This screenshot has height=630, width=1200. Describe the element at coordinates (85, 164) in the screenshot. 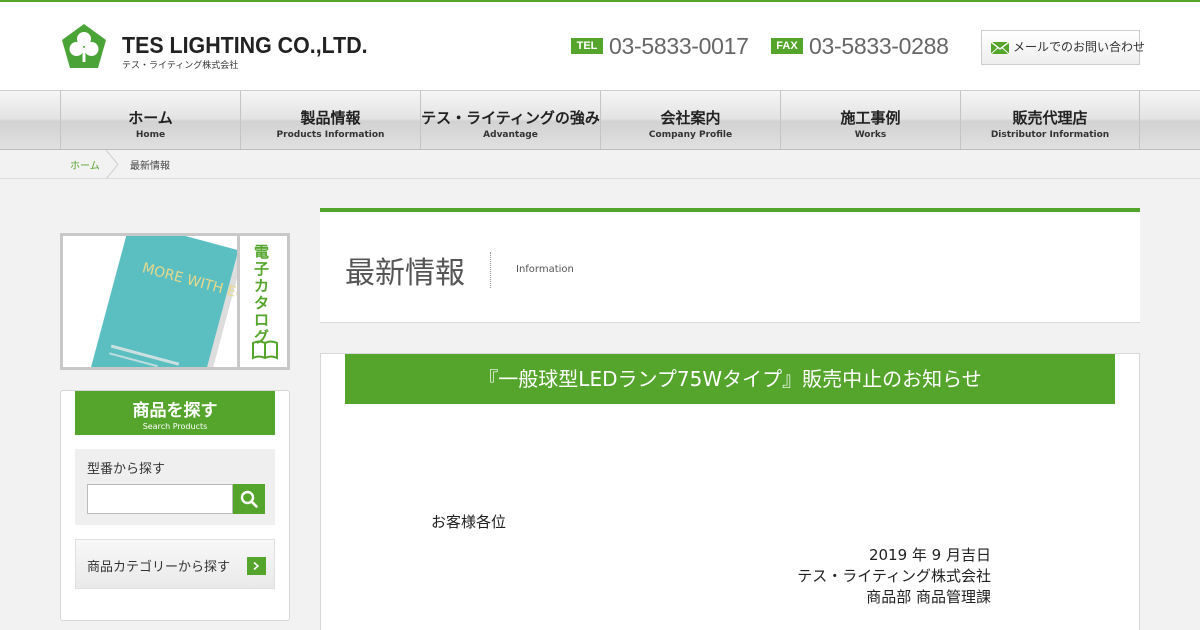

I see `breadcrumb-home-link: ホーム` at that location.